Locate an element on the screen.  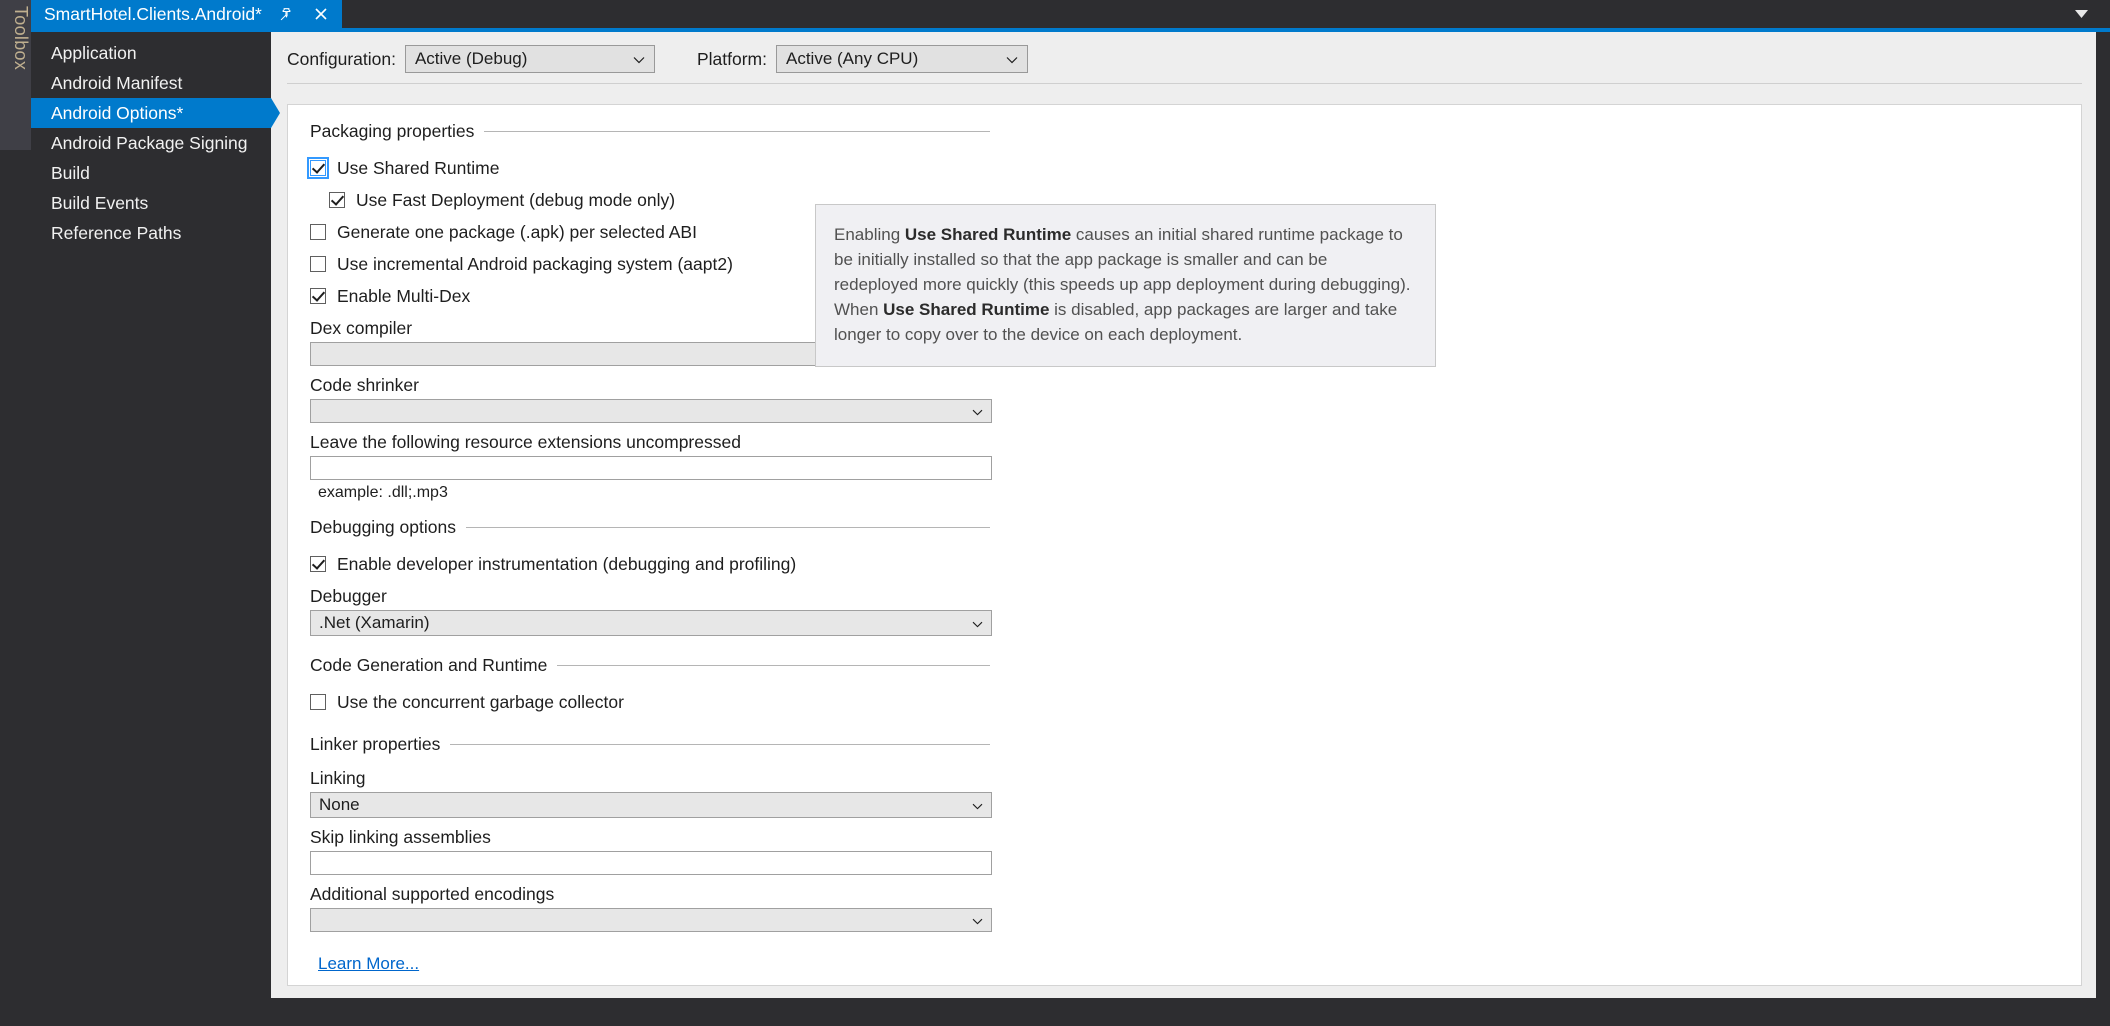
uncompressed-extensions-input is located at coordinates (651, 468).